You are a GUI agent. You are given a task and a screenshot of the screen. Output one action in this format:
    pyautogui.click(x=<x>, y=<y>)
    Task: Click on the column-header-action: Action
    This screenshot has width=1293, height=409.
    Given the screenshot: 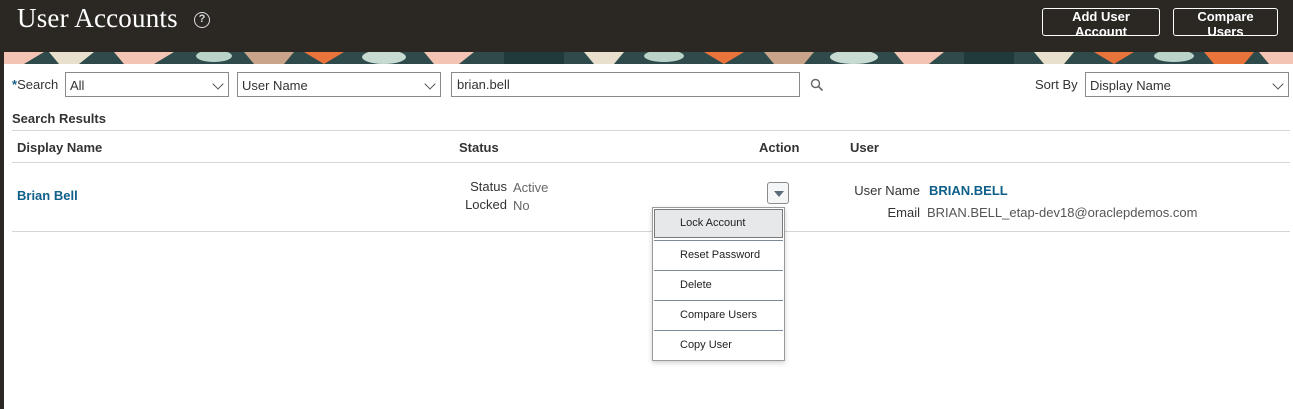 What is the action you would take?
    pyautogui.click(x=779, y=147)
    